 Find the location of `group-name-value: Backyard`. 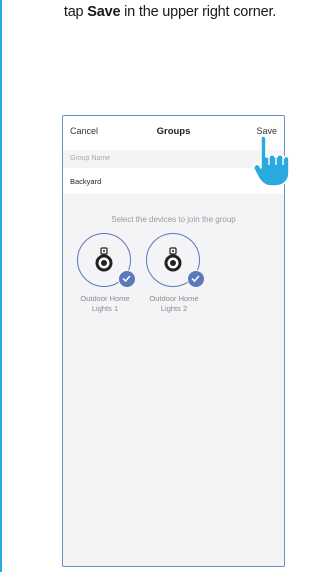

group-name-value: Backyard is located at coordinates (85, 181).